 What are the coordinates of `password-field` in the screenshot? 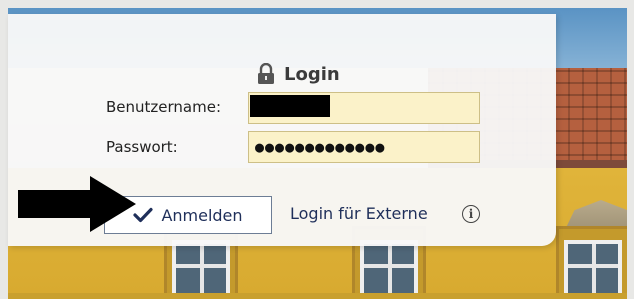 It's located at (364, 147).